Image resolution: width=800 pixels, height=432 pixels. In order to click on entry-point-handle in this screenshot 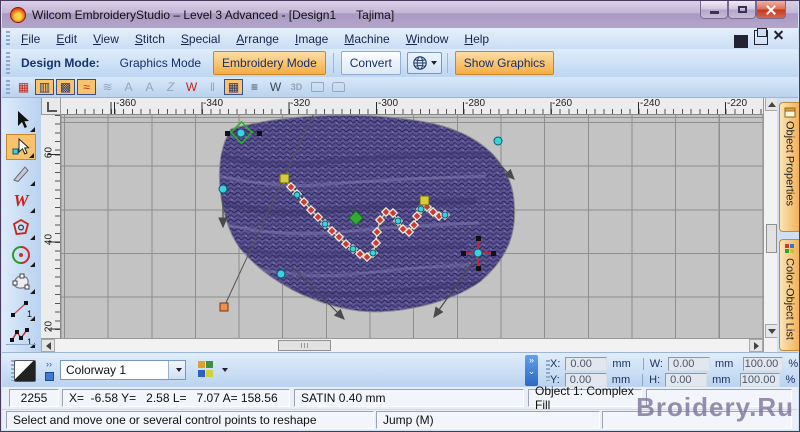, I will do `click(284, 178)`.